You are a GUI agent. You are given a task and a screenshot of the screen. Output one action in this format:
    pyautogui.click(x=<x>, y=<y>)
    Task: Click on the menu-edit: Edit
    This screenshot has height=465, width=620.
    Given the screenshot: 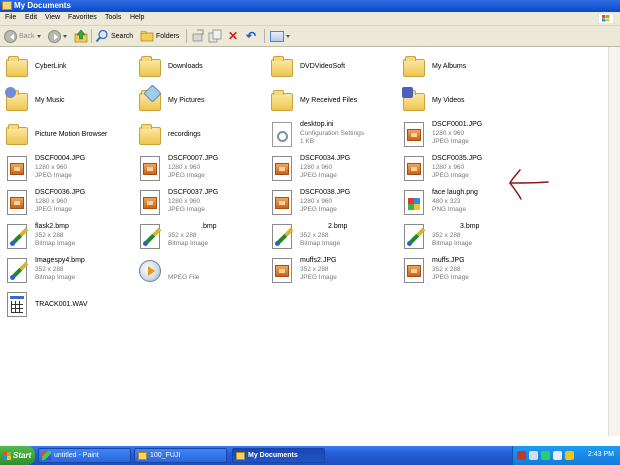 What is the action you would take?
    pyautogui.click(x=31, y=17)
    